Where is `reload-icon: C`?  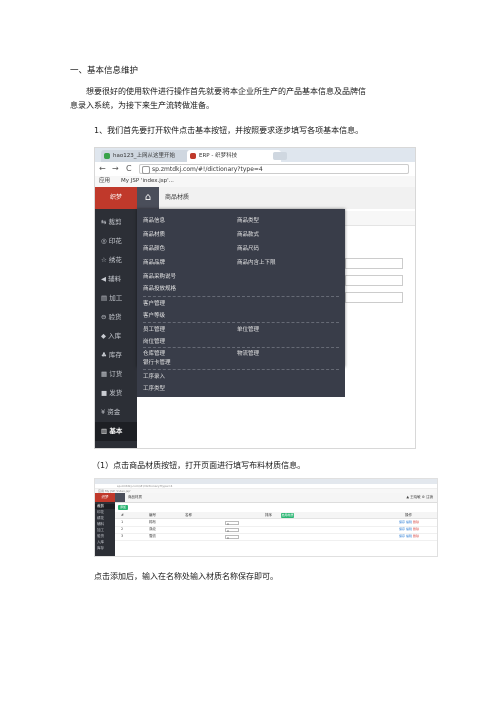
reload-icon: C is located at coordinates (129, 169).